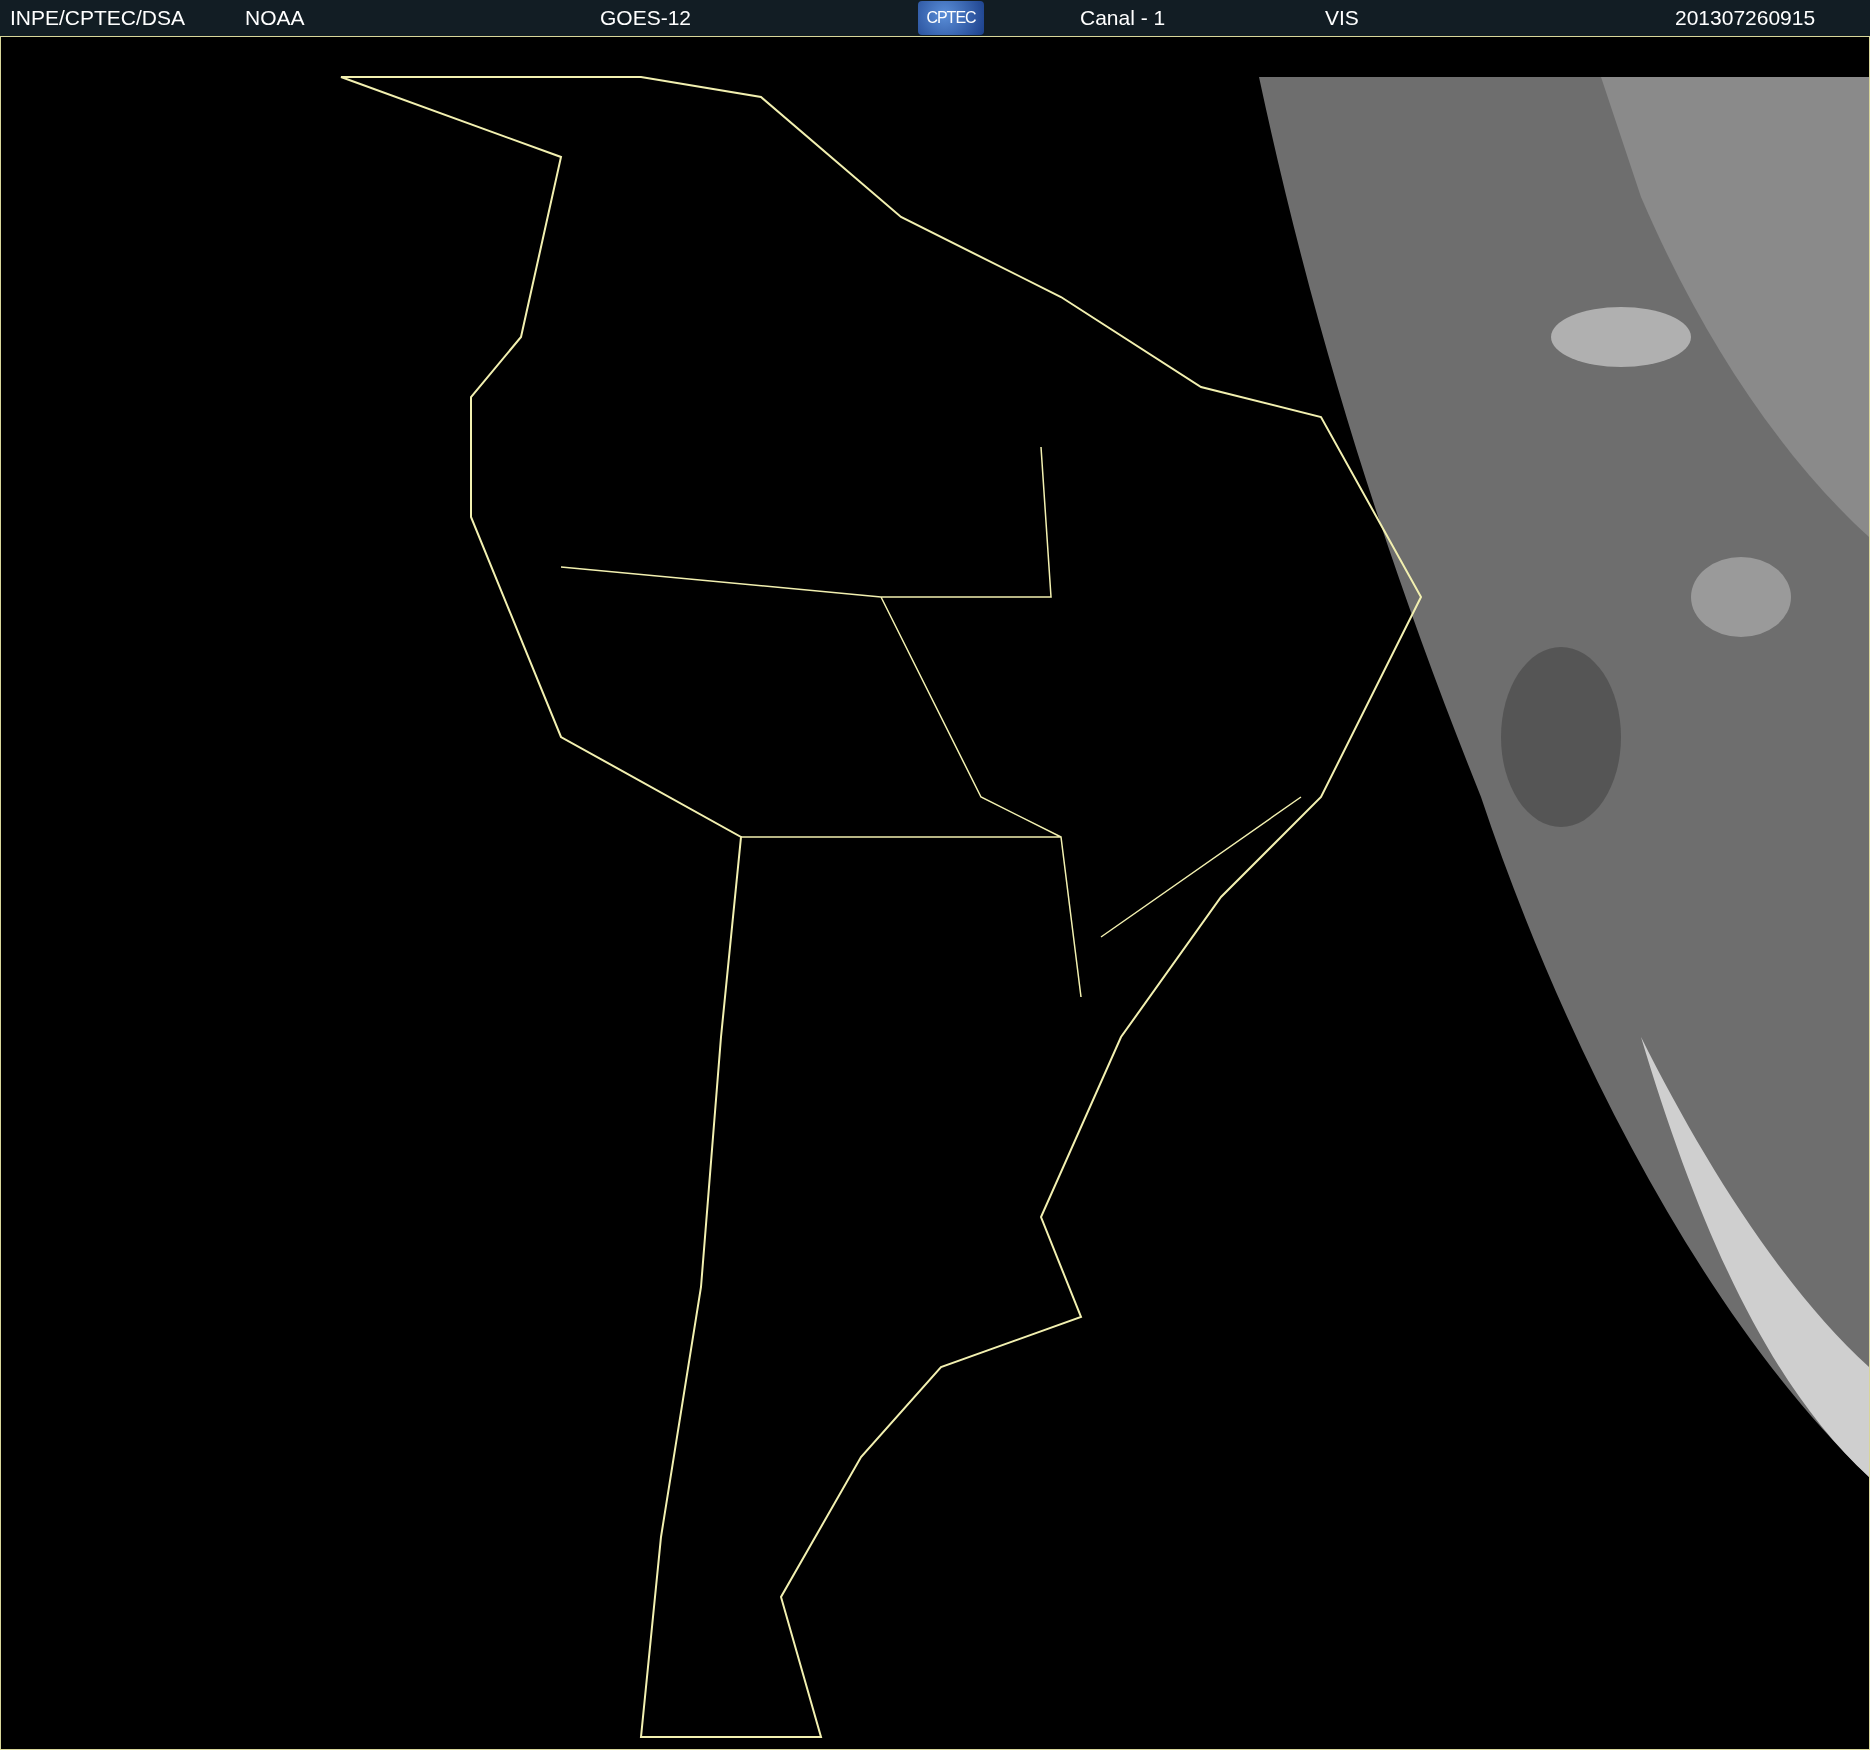 The image size is (1870, 1750). I want to click on source-label: INPE/CPTEC/DSA, so click(98, 18).